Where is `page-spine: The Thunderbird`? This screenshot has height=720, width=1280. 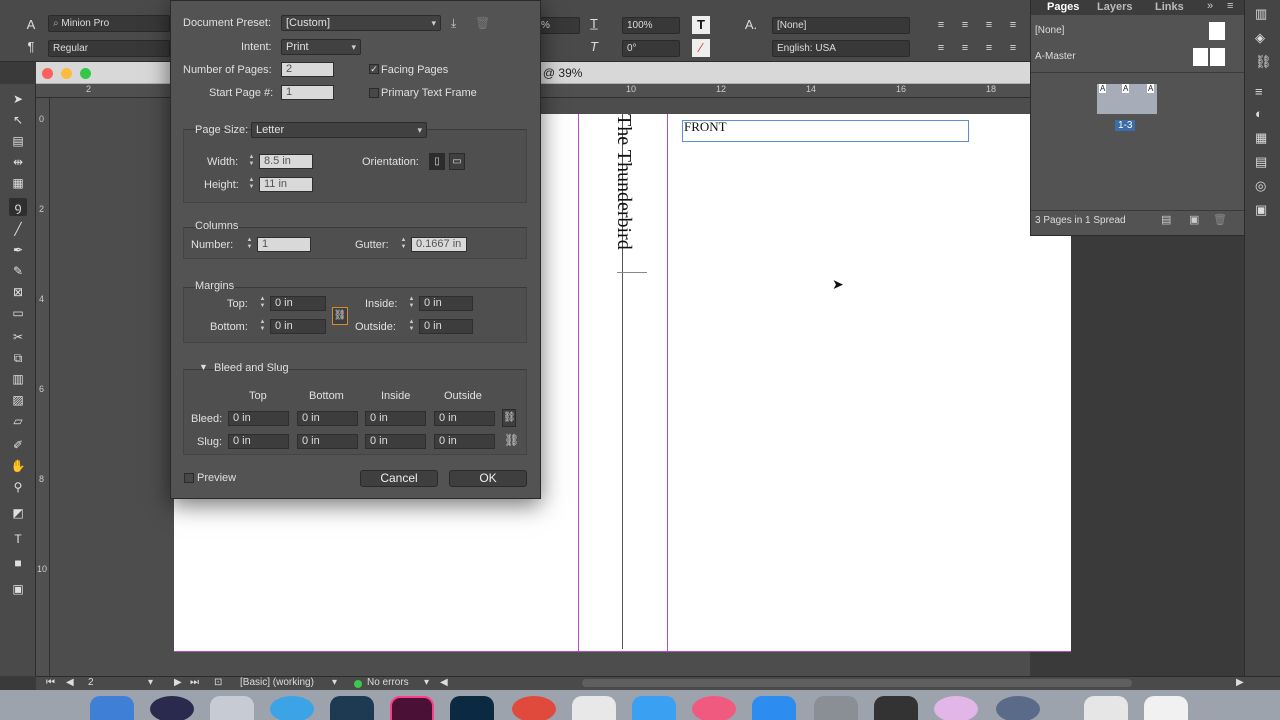 page-spine: The Thunderbird is located at coordinates (623, 382).